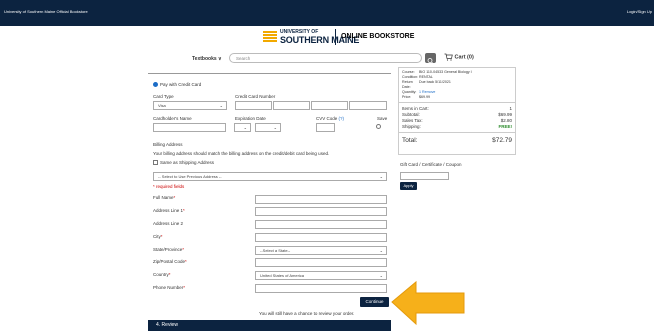  What do you see at coordinates (374, 302) in the screenshot?
I see `continue-button: Continue` at bounding box center [374, 302].